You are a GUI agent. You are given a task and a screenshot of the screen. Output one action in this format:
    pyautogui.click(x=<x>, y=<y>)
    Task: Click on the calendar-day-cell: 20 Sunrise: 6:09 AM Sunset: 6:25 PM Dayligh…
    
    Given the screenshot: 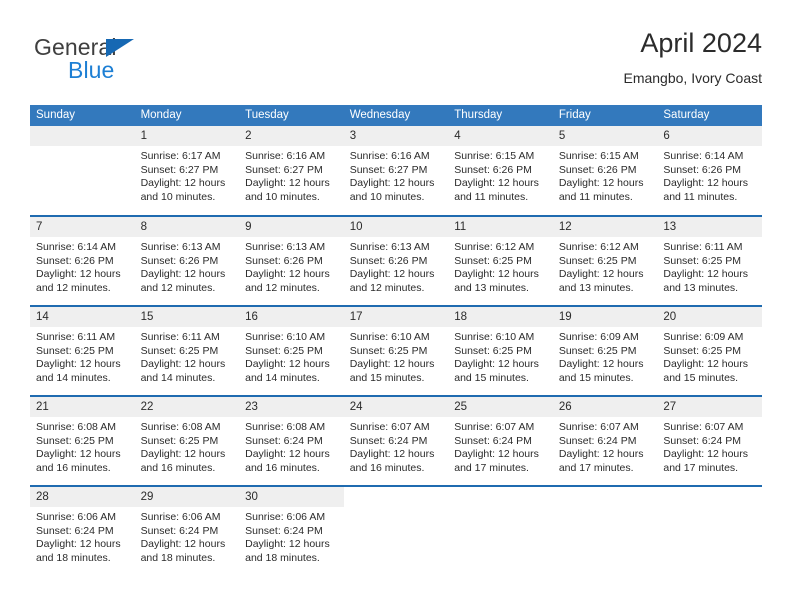 What is the action you would take?
    pyautogui.click(x=709, y=350)
    